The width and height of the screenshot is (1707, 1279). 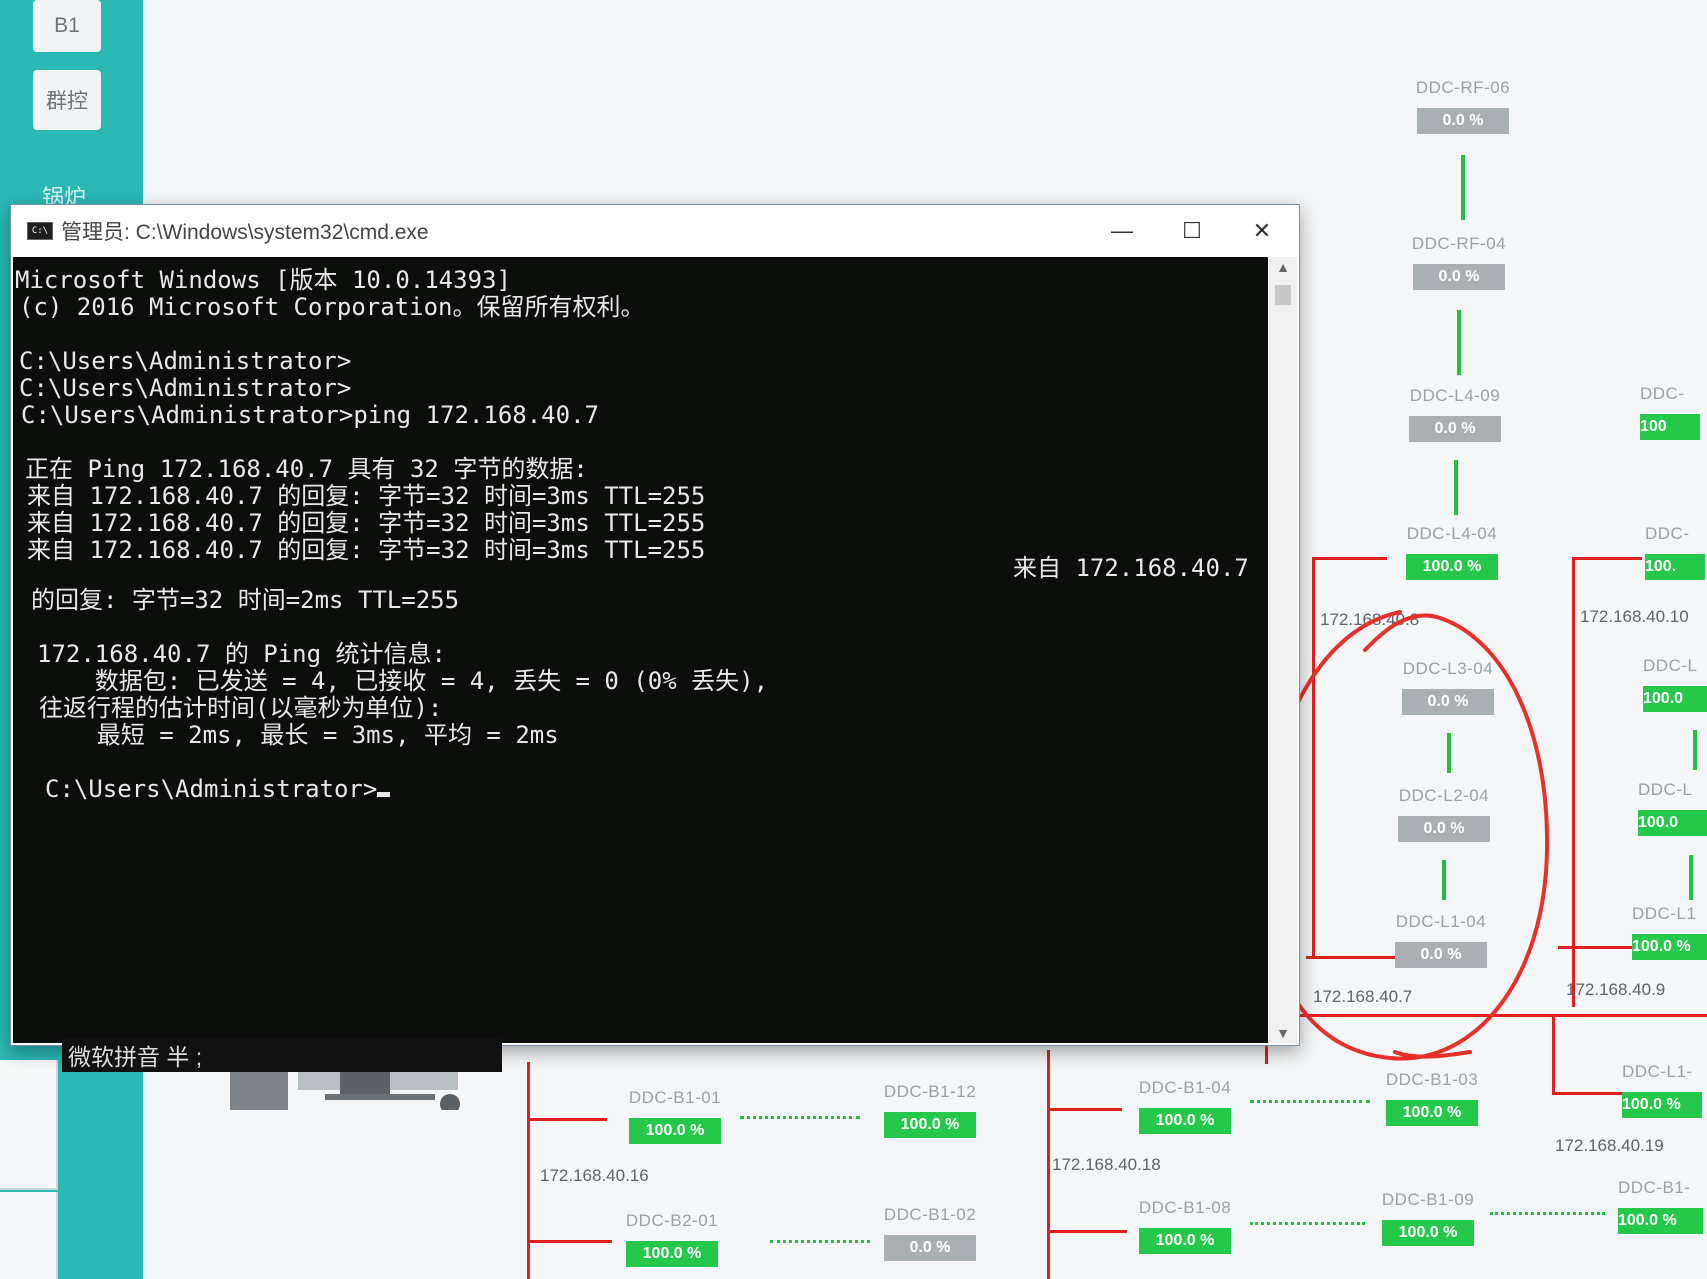 What do you see at coordinates (1459, 243) in the screenshot?
I see `node-label: DDC-RF-04` at bounding box center [1459, 243].